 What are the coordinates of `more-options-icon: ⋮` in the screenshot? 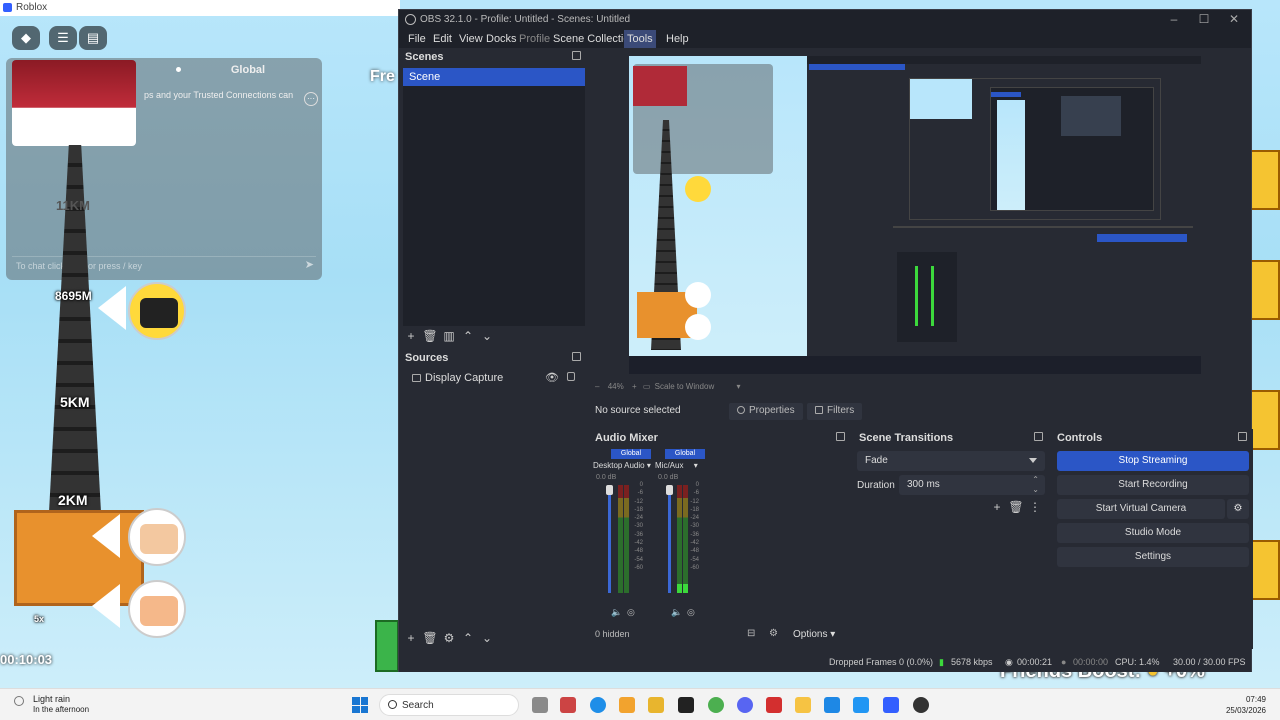 It's located at (1035, 507).